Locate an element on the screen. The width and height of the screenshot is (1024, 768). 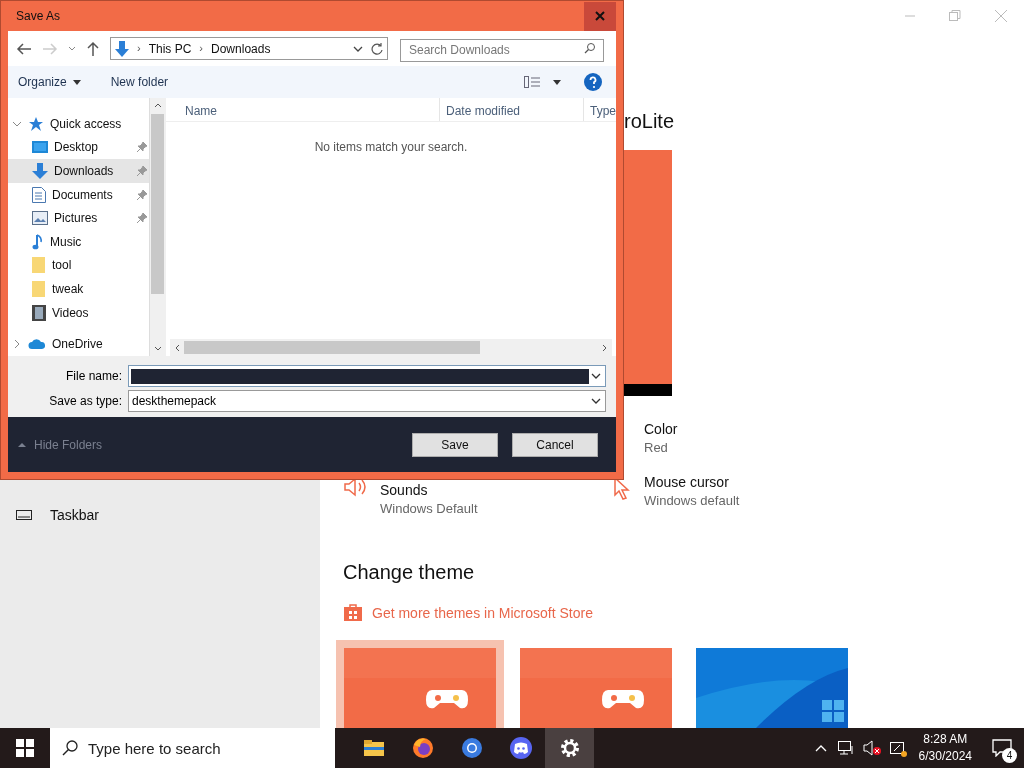
tree-item: Videos is located at coordinates (78, 312).